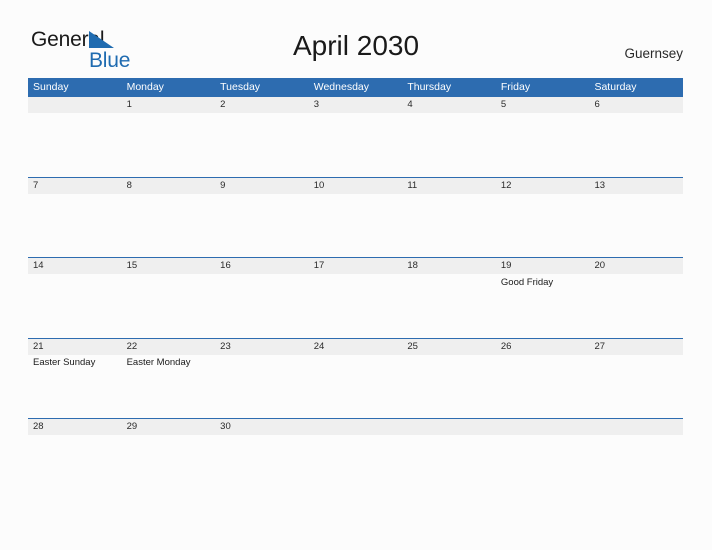  I want to click on weekday-header-monday: Monday, so click(145, 87).